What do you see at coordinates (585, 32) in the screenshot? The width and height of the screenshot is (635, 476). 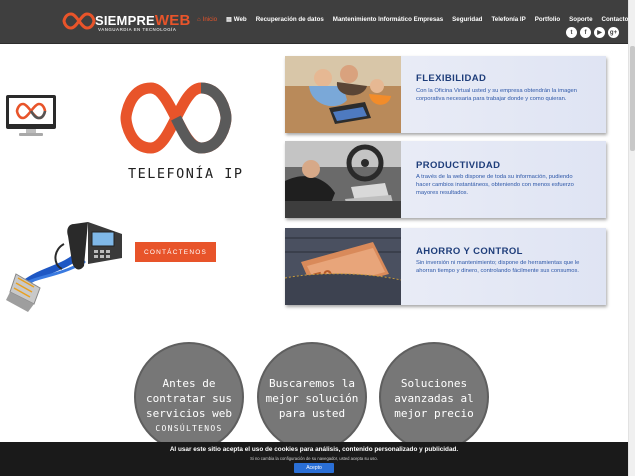 I see `facebook-icon: f` at bounding box center [585, 32].